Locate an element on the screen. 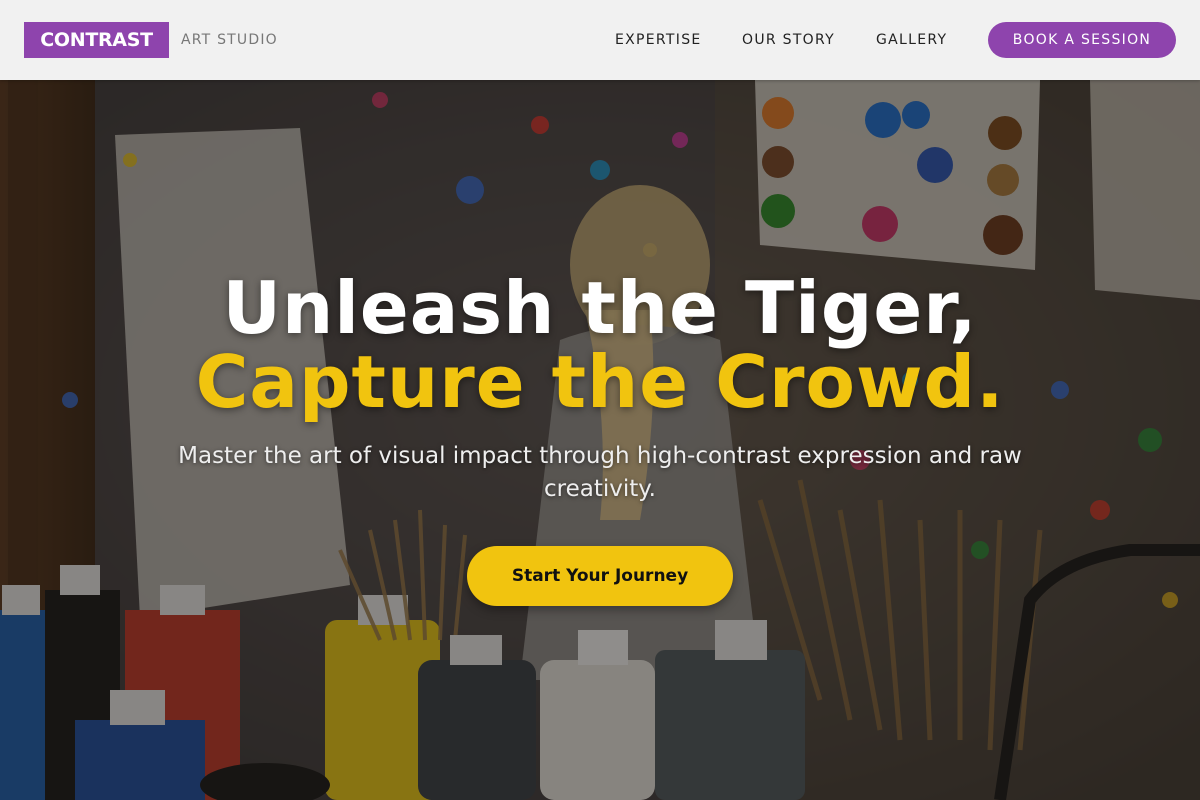 The width and height of the screenshot is (1200, 800). brand-logo: CONTRAST is located at coordinates (96, 40).